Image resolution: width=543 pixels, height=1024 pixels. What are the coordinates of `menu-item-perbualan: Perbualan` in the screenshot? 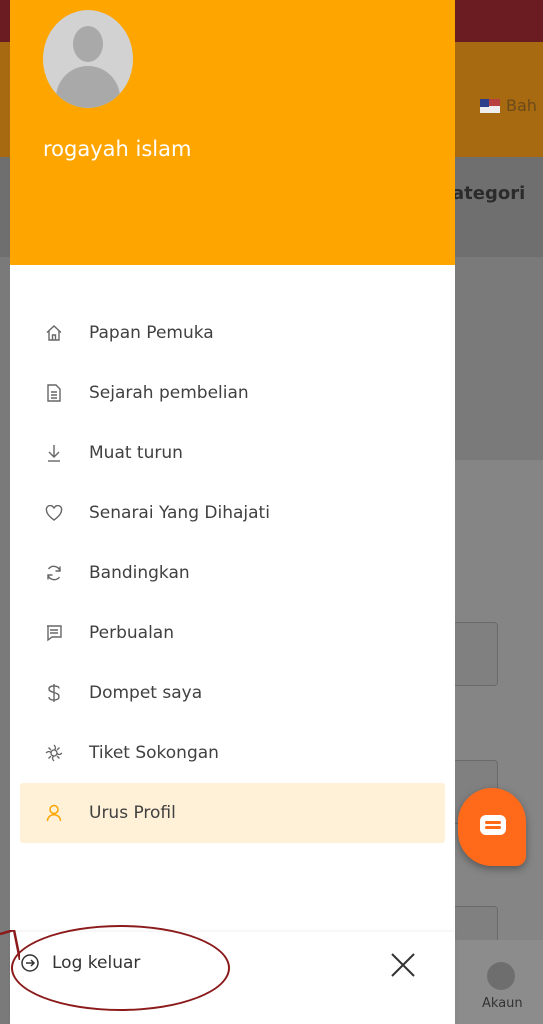 It's located at (232, 633).